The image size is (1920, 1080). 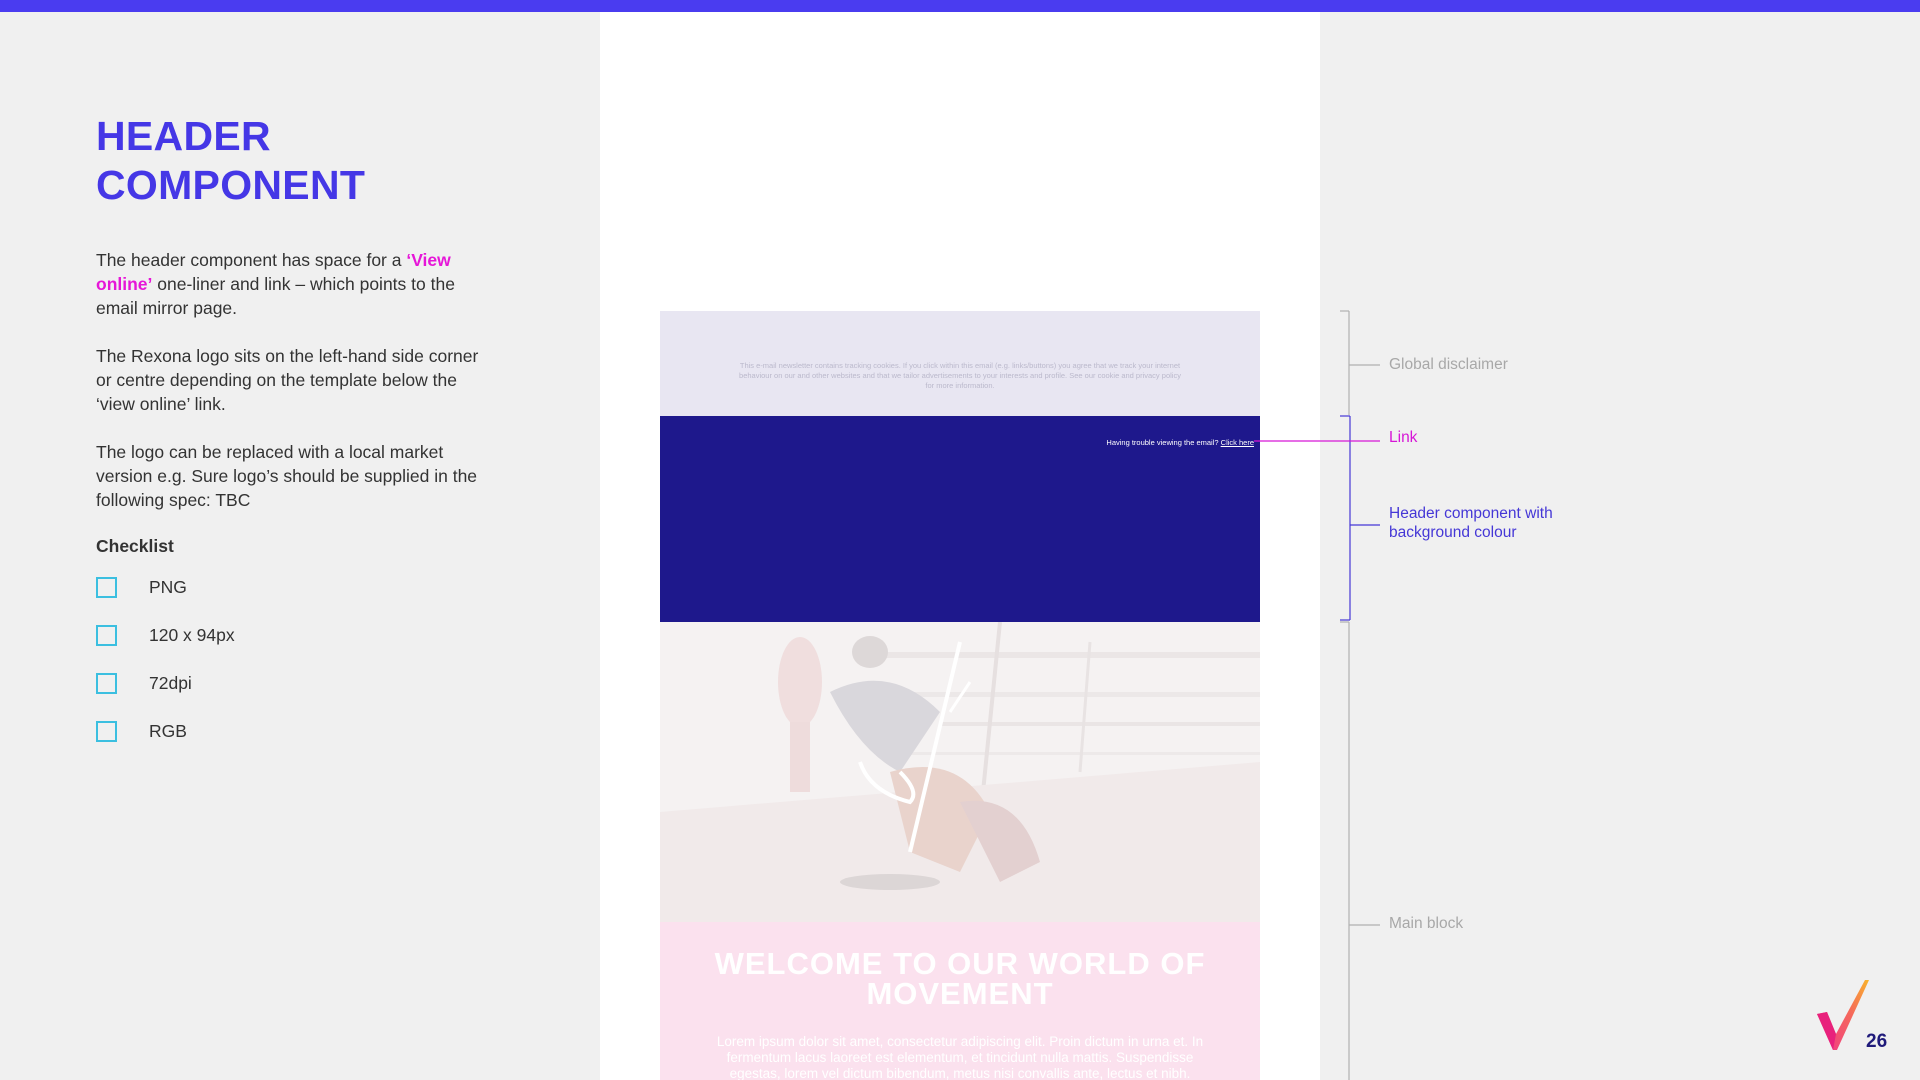 I want to click on annotation-global-disclaimer: Global disclaimer, so click(x=1448, y=364).